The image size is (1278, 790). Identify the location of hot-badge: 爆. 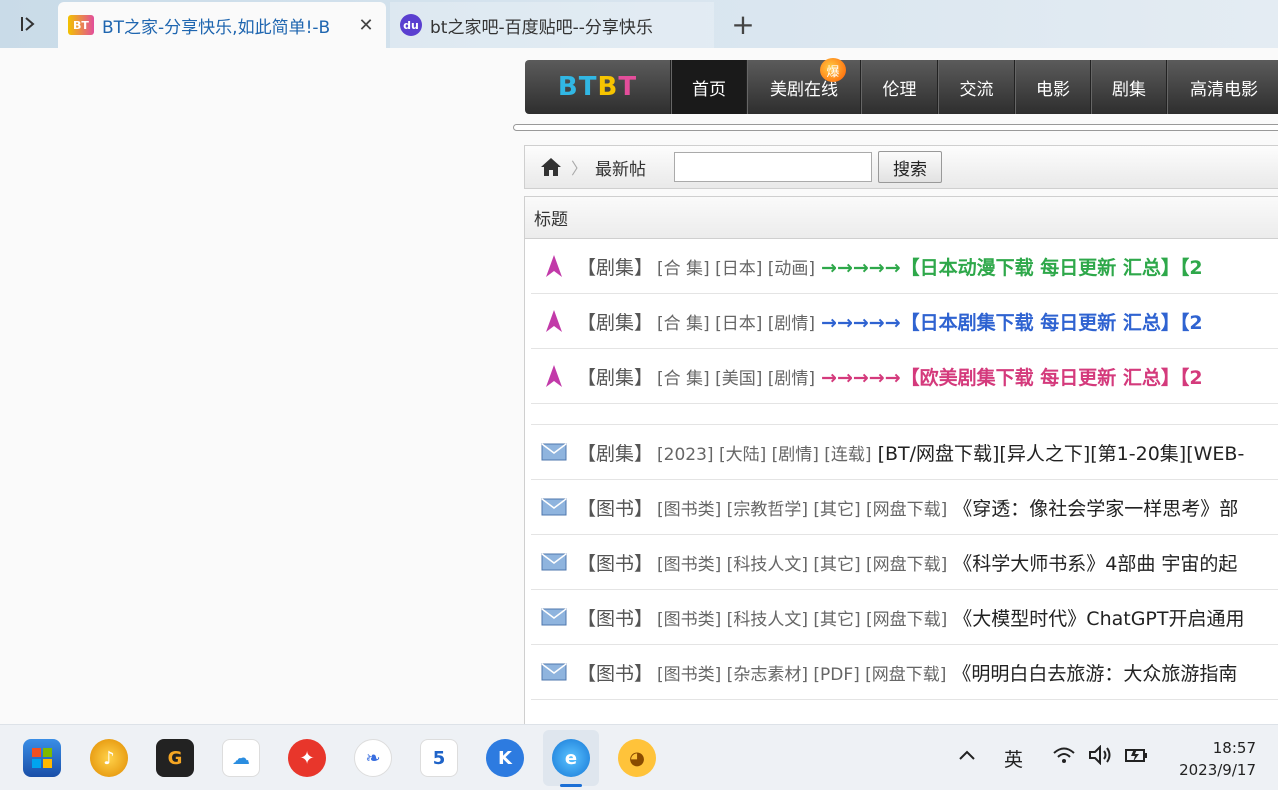
(833, 70).